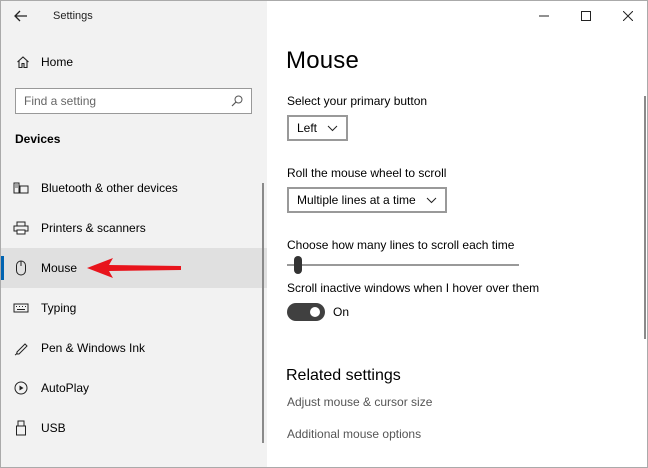 The height and width of the screenshot is (468, 648). What do you see at coordinates (306, 312) in the screenshot?
I see `inactive-scroll-toggle` at bounding box center [306, 312].